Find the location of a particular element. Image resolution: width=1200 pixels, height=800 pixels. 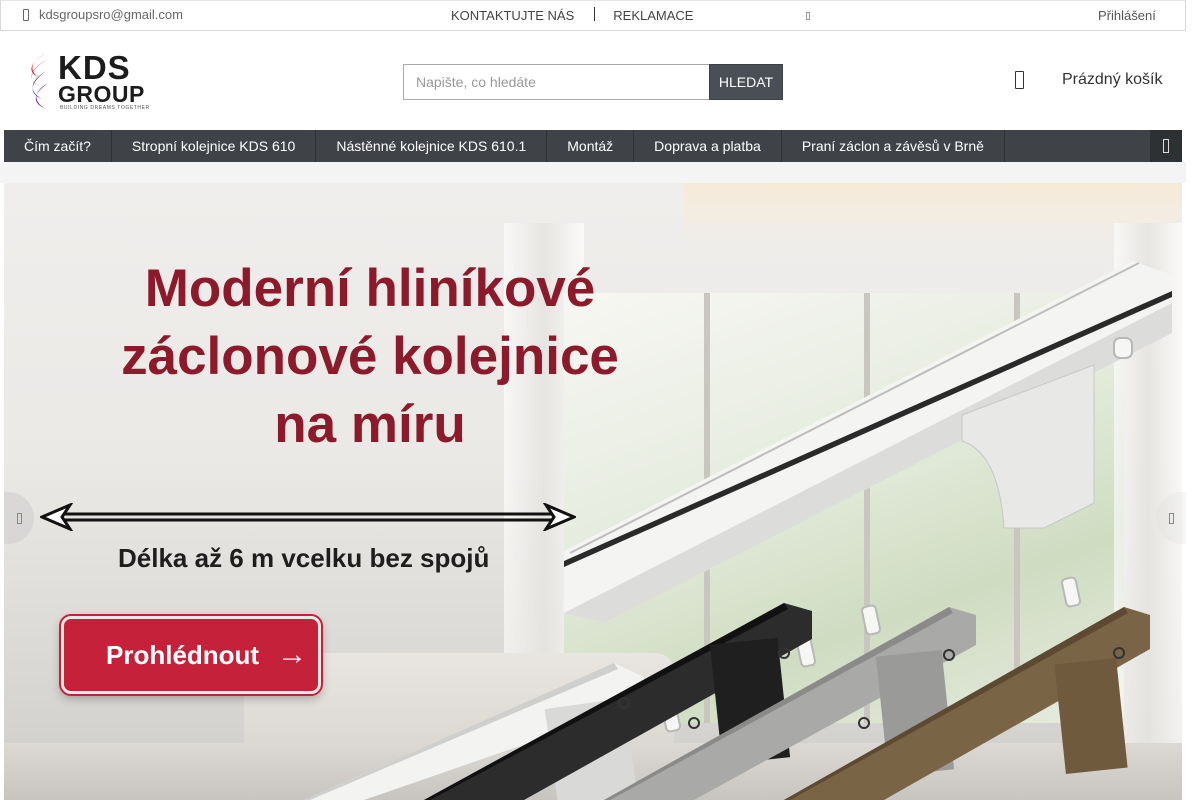

nav-item-wall-rails: Nástěnné kolejnice KDS 610.1 is located at coordinates (432, 146).